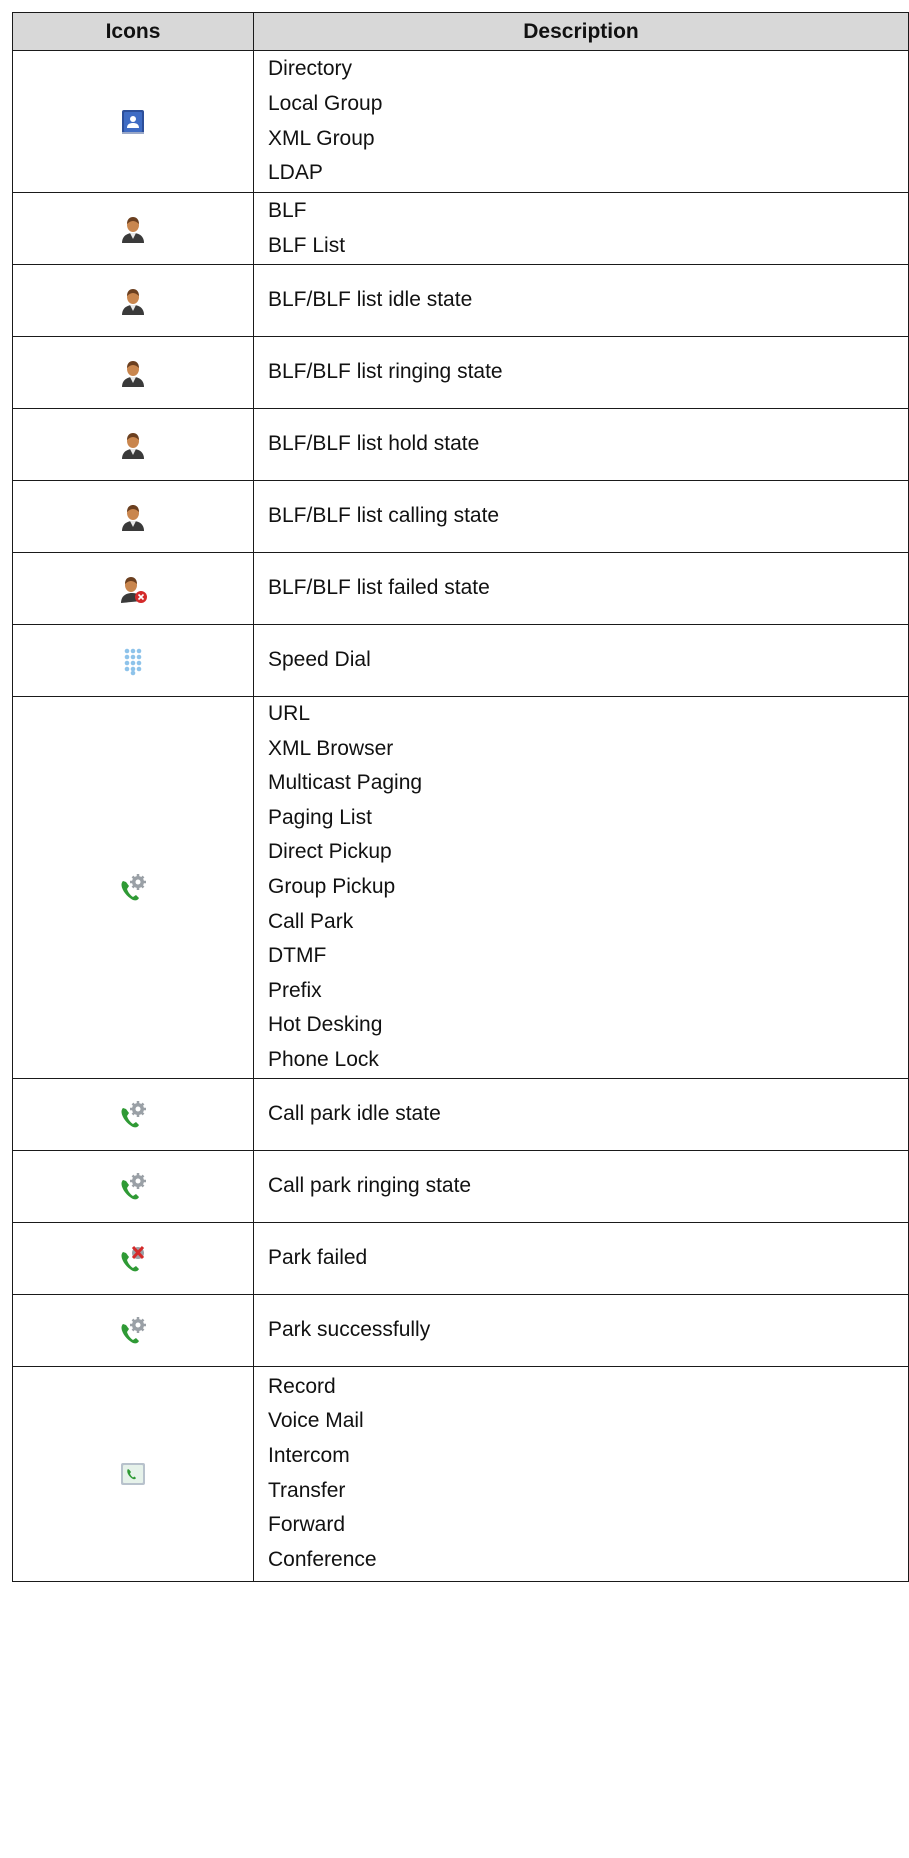  I want to click on description-line: Intercom, so click(309, 1455).